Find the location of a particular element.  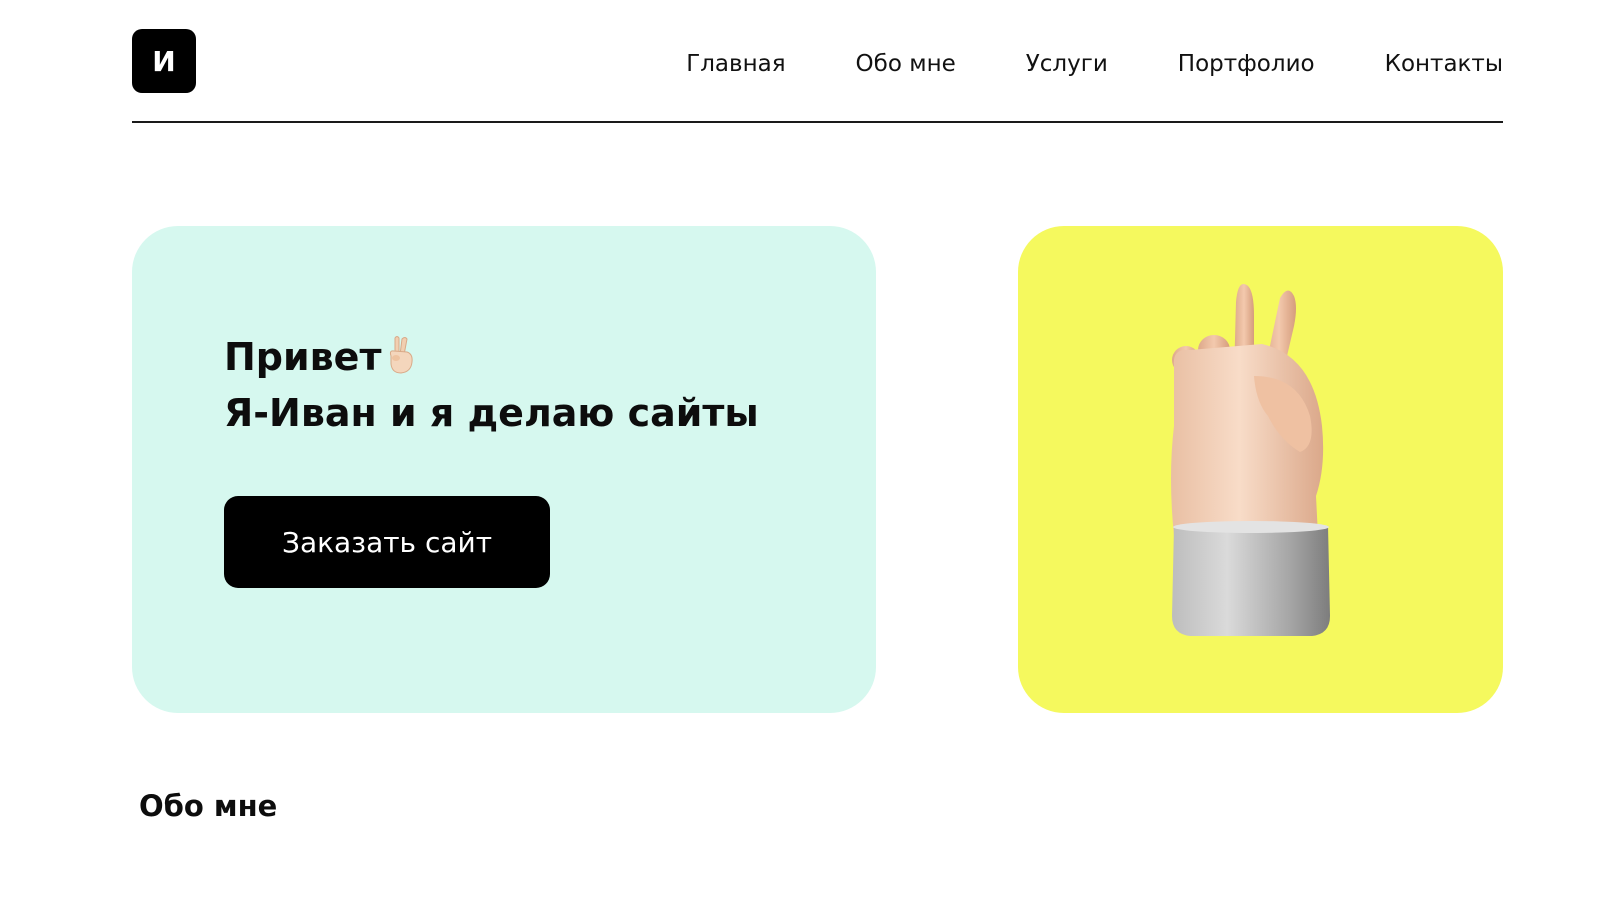

hero-greeting-line: Привет is located at coordinates (491, 360).